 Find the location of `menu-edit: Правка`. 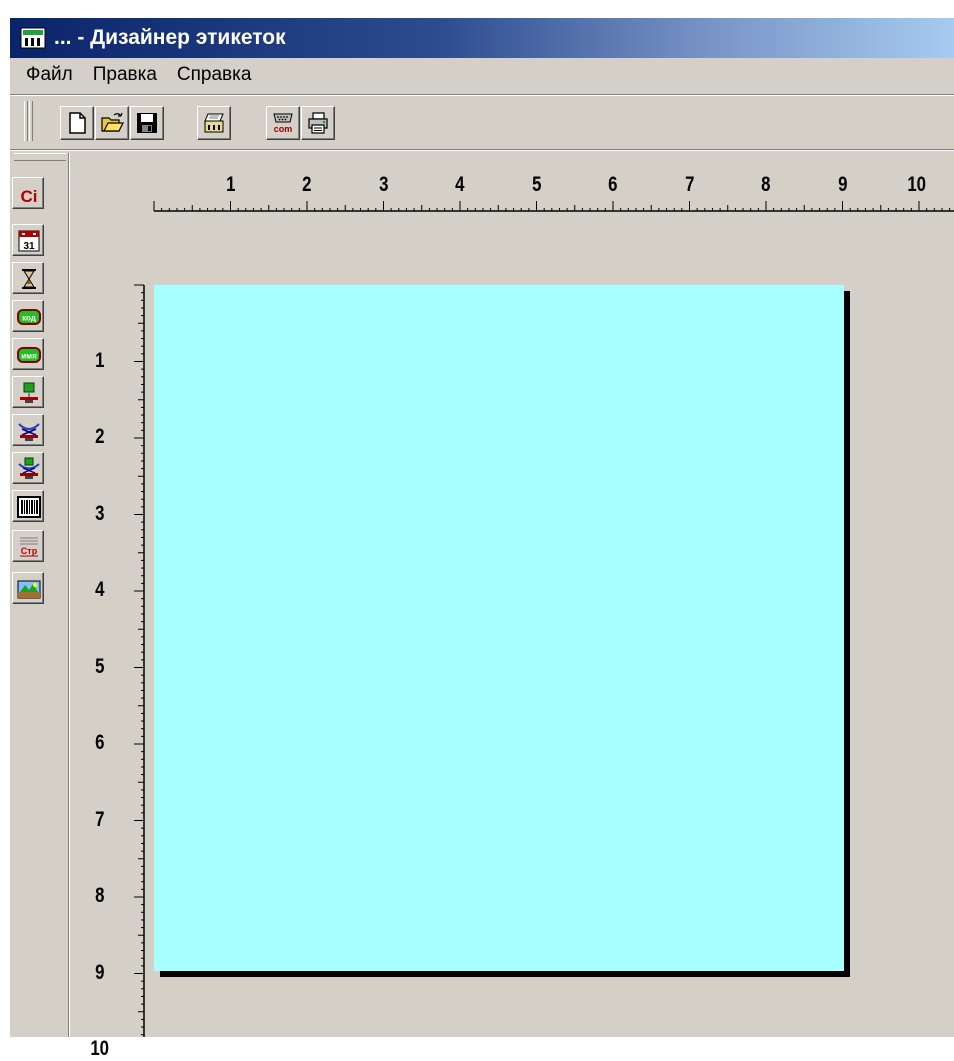

menu-edit: Правка is located at coordinates (127, 75).